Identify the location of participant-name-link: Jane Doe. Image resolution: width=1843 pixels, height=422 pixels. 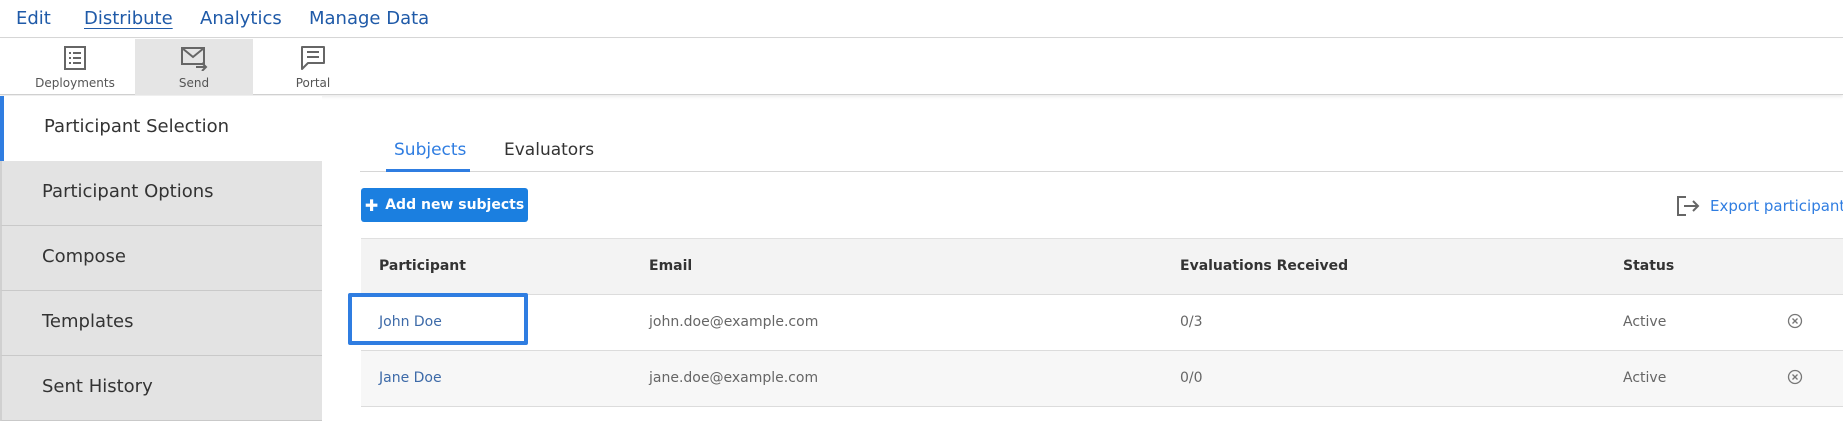
(410, 378).